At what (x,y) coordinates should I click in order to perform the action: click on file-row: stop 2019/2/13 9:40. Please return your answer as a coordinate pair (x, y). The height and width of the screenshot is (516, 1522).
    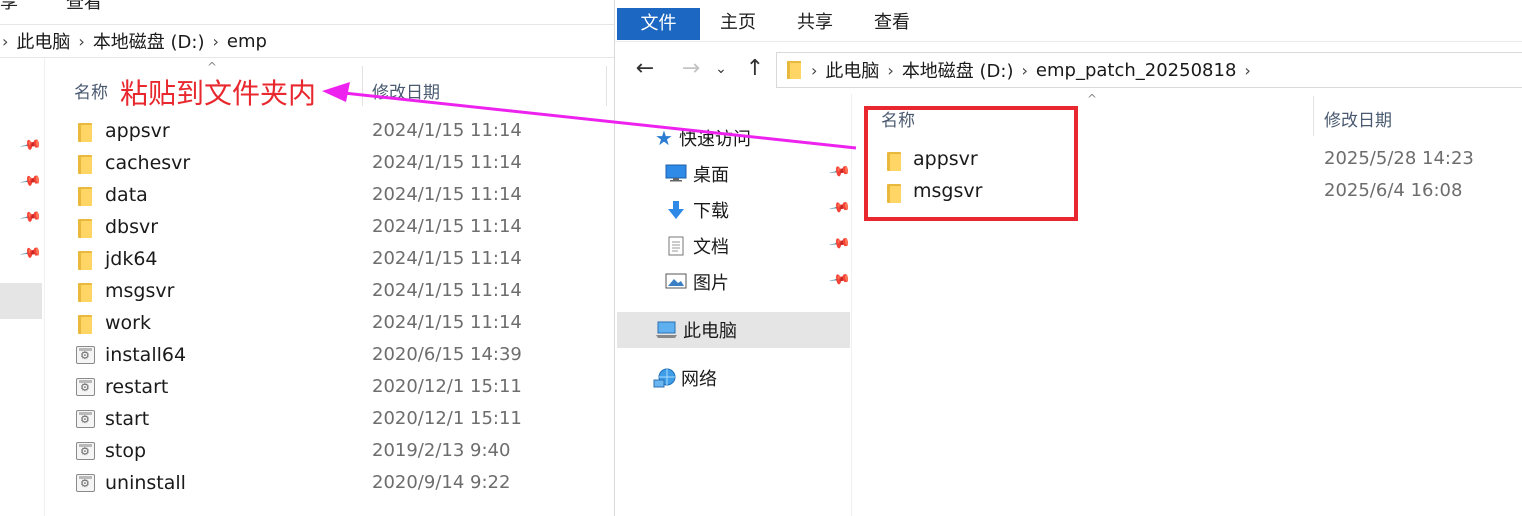
    Looking at the image, I should click on (329, 452).